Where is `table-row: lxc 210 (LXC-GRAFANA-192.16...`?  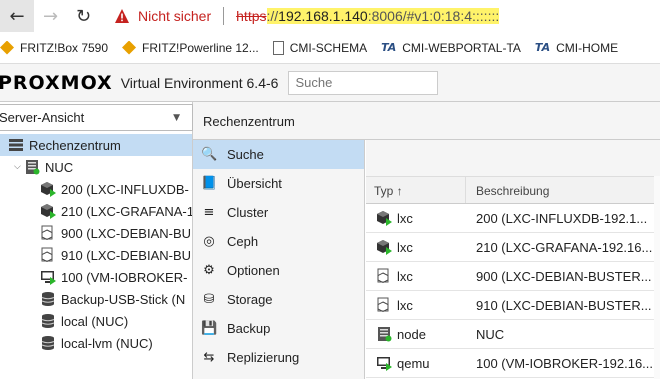
table-row: lxc 210 (LXC-GRAFANA-192.16... is located at coordinates (513, 247).